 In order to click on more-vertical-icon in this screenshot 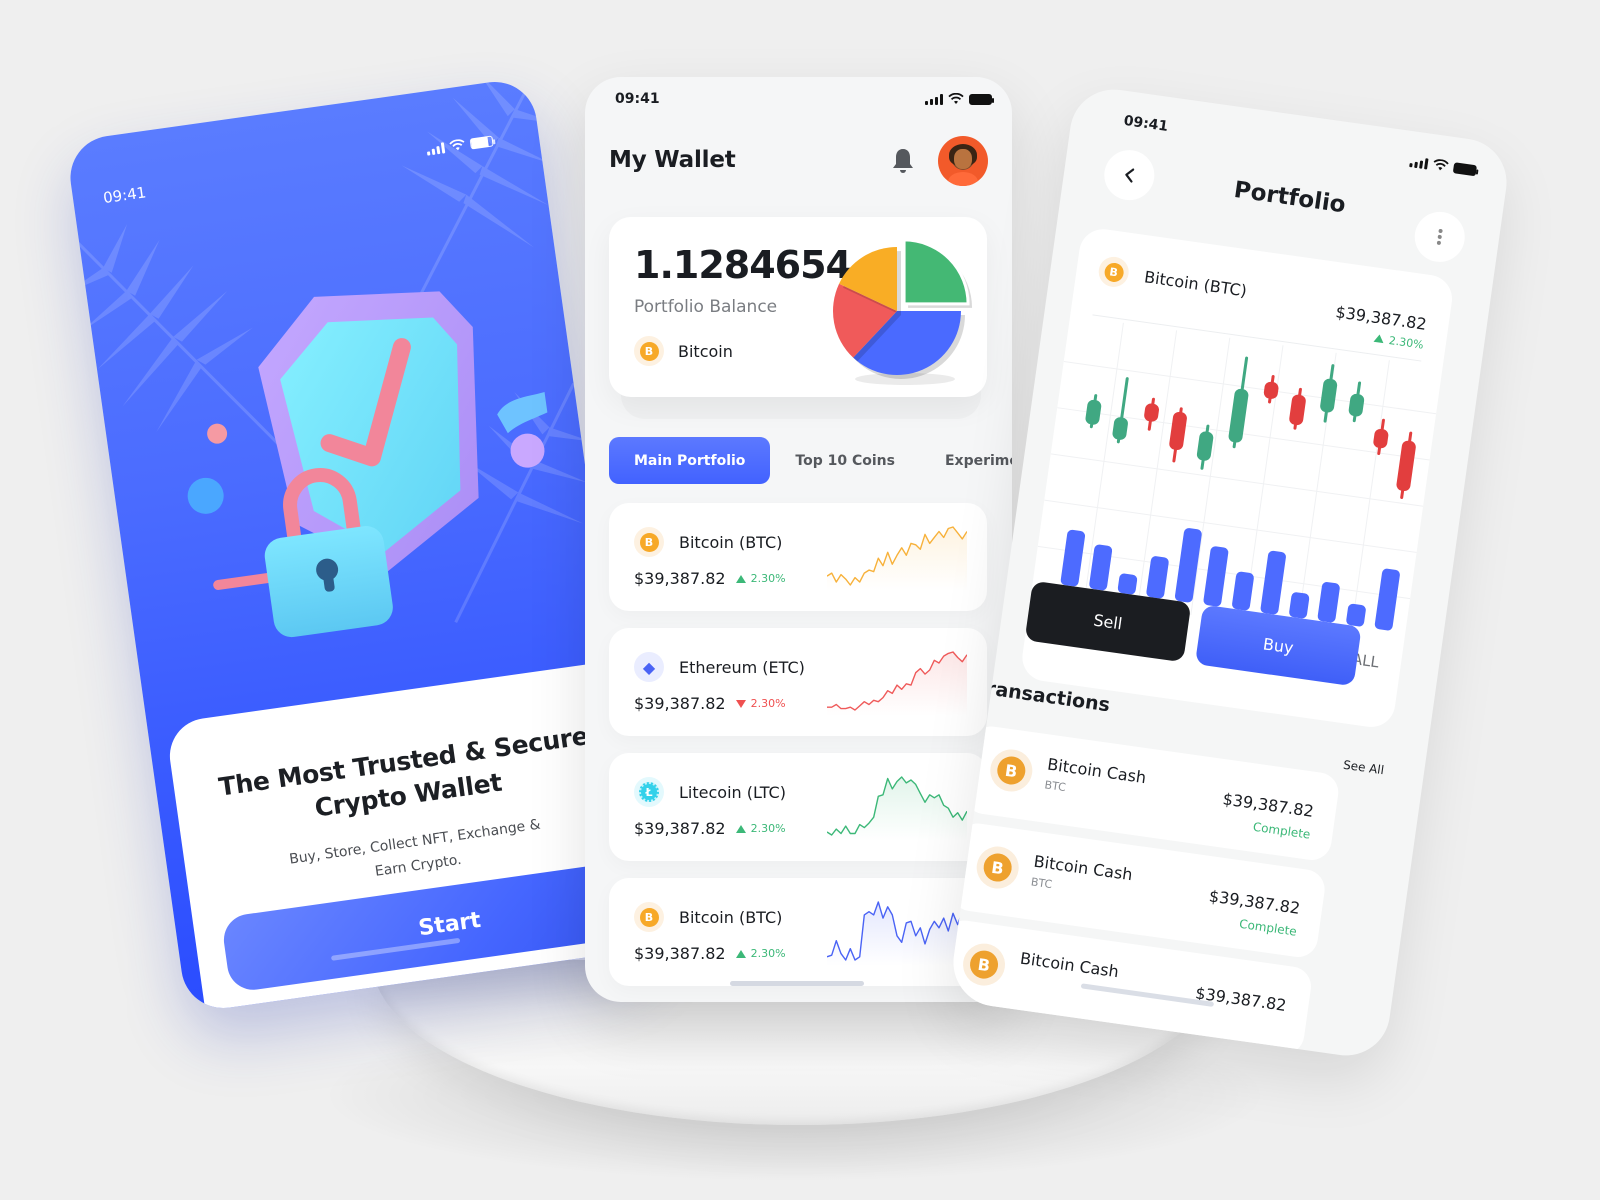, I will do `click(1439, 236)`.